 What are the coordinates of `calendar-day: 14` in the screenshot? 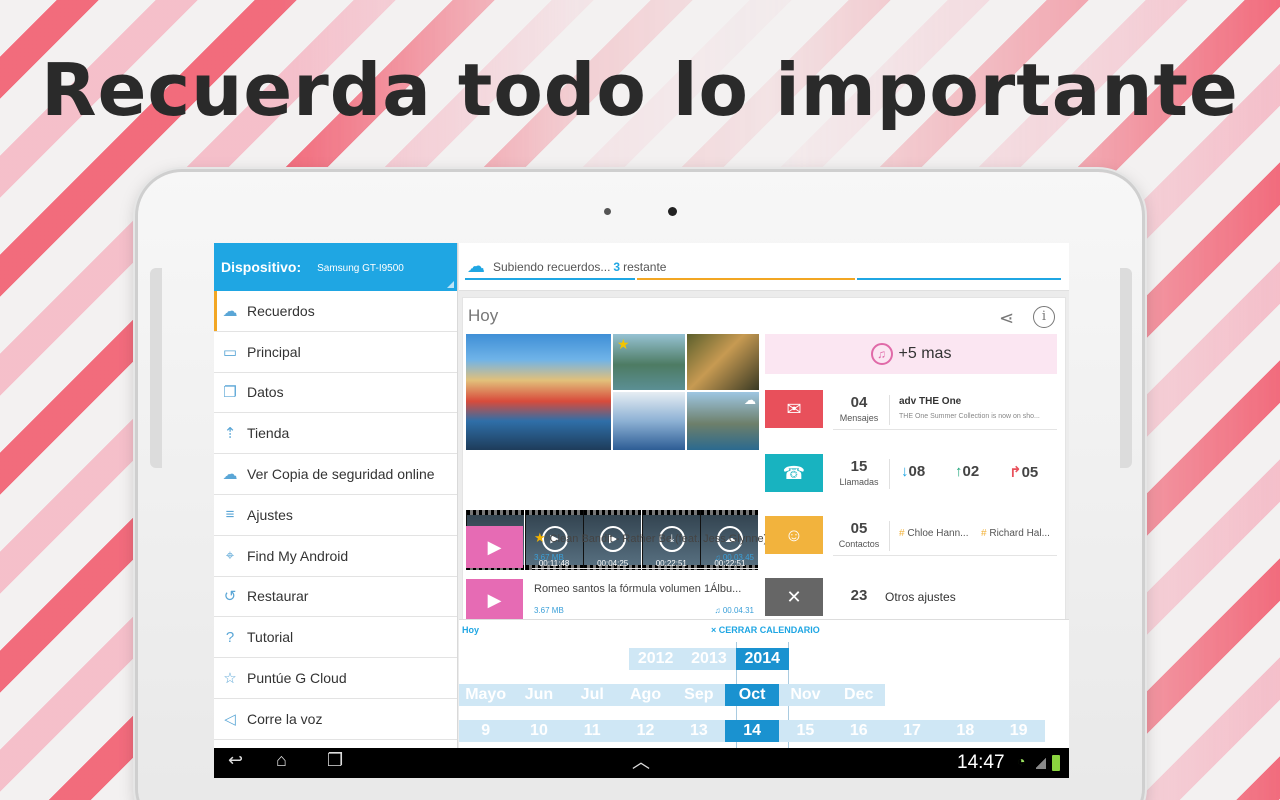 It's located at (752, 731).